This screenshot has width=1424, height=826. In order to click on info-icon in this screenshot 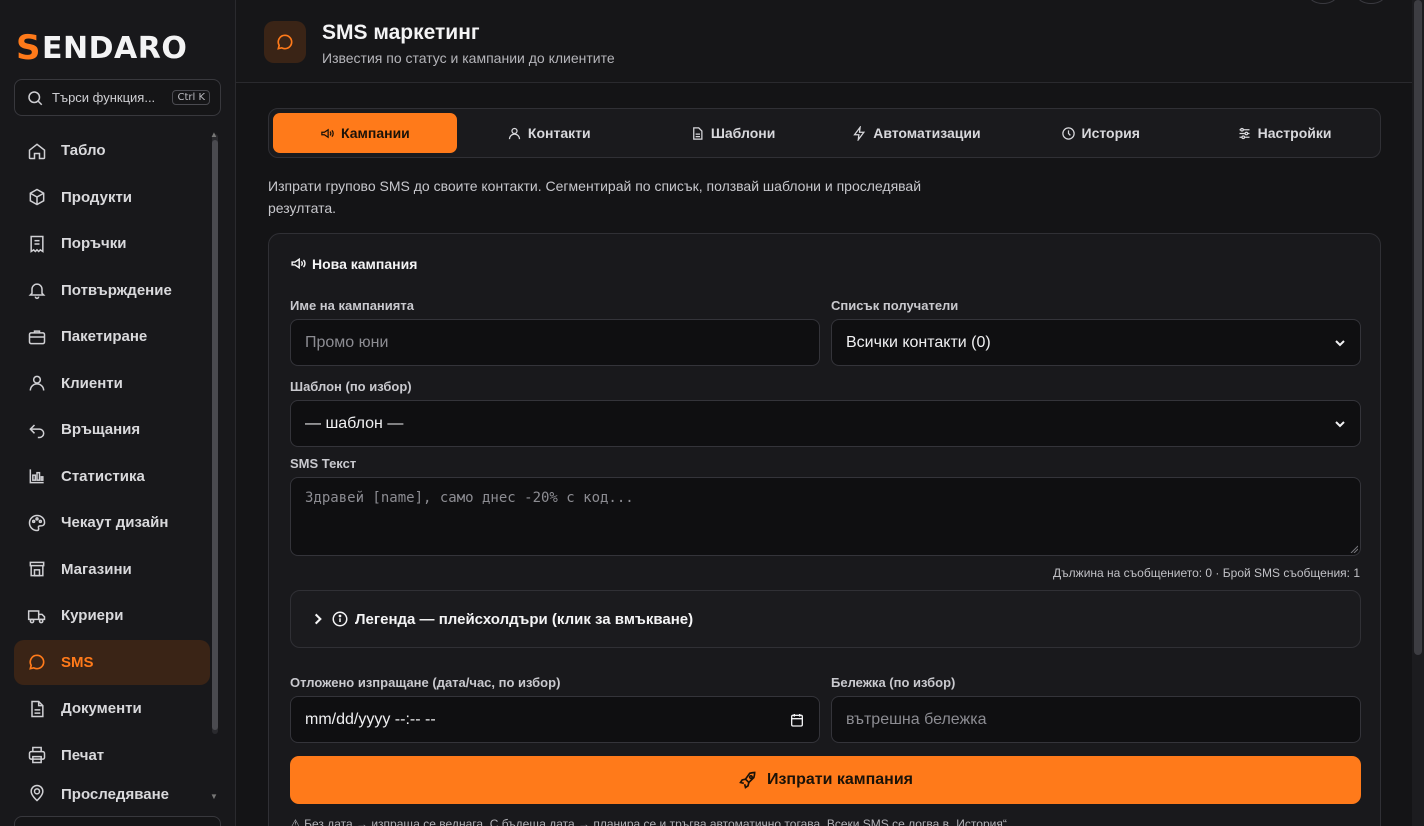, I will do `click(340, 619)`.